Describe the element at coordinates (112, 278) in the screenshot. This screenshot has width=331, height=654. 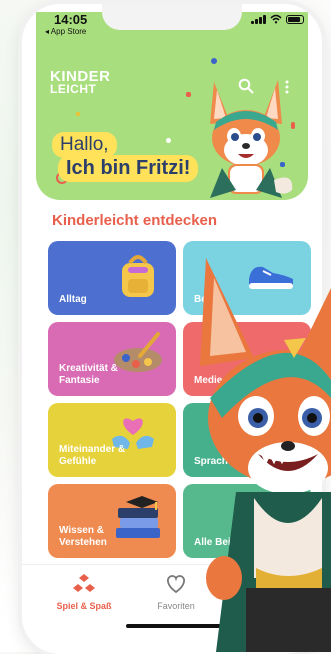
I see `category-tile-alltag: Alltag` at that location.